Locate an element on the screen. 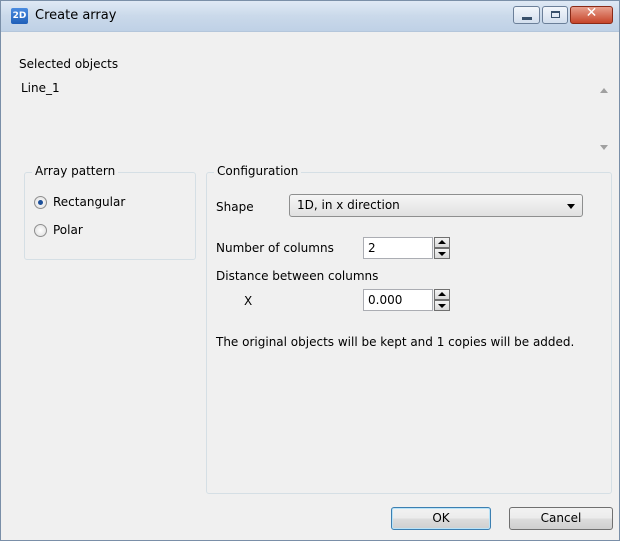  columns-field is located at coordinates (398, 248).